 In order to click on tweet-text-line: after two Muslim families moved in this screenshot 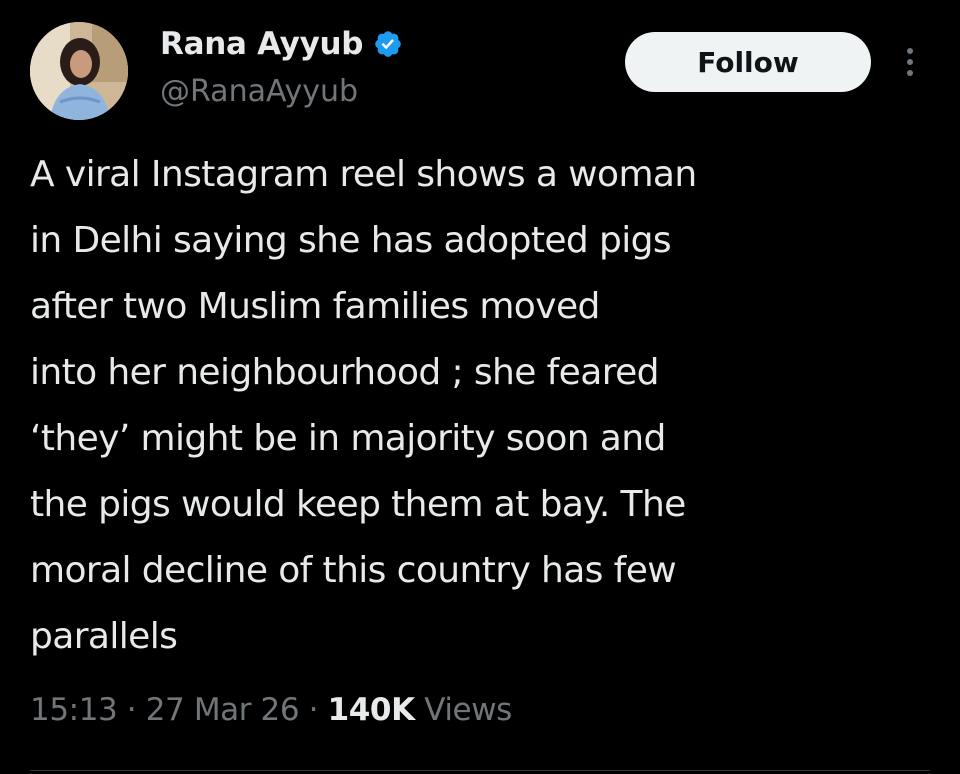, I will do `click(315, 306)`.